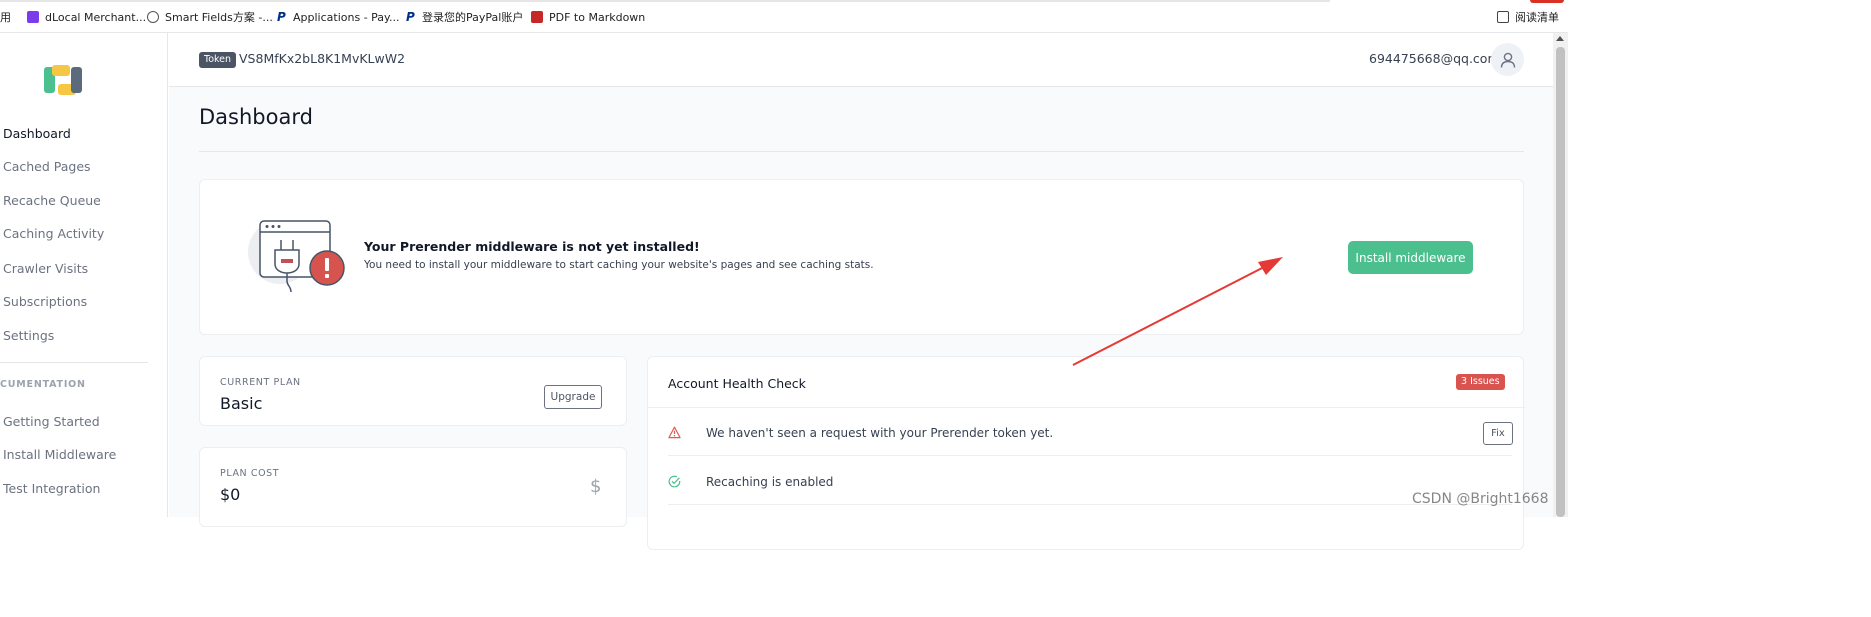  Describe the element at coordinates (1503, 17) in the screenshot. I see `reading-list-icon` at that location.